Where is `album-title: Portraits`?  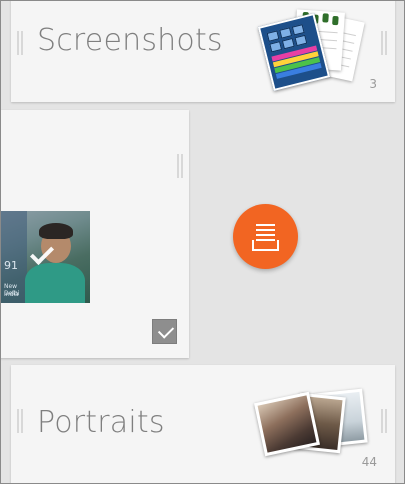
album-title: Portraits is located at coordinates (101, 422).